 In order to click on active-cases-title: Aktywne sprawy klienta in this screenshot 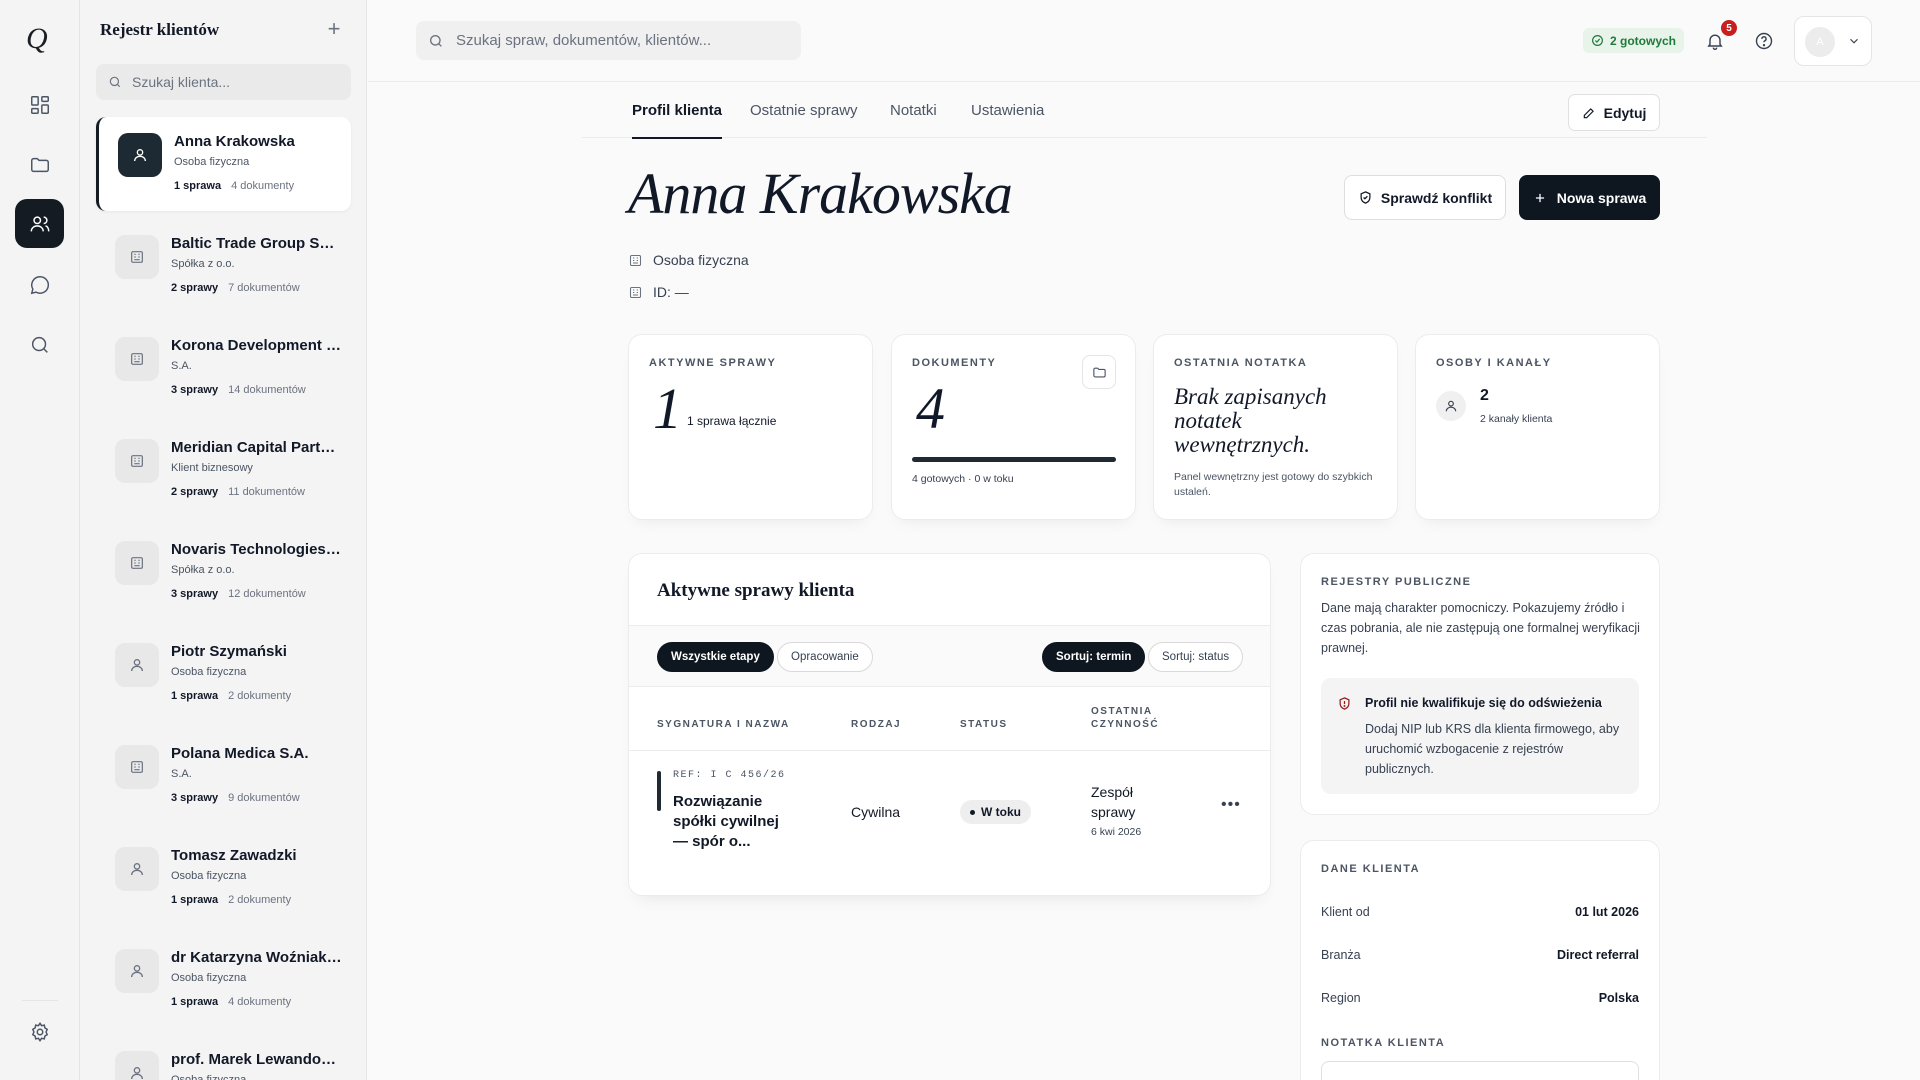, I will do `click(756, 590)`.